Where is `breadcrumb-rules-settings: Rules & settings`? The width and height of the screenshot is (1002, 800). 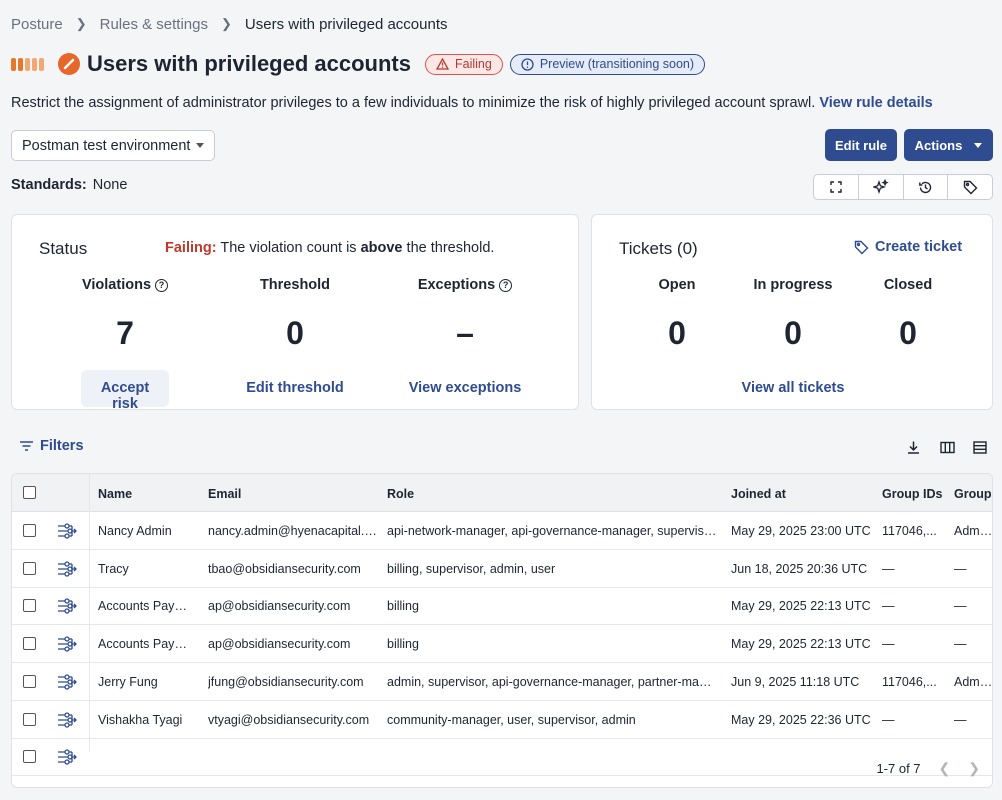
breadcrumb-rules-settings: Rules & settings is located at coordinates (154, 24).